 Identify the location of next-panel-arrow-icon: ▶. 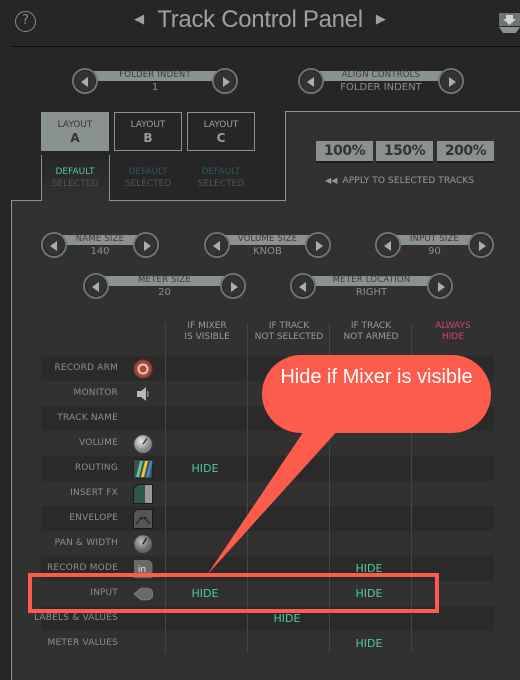
(381, 19).